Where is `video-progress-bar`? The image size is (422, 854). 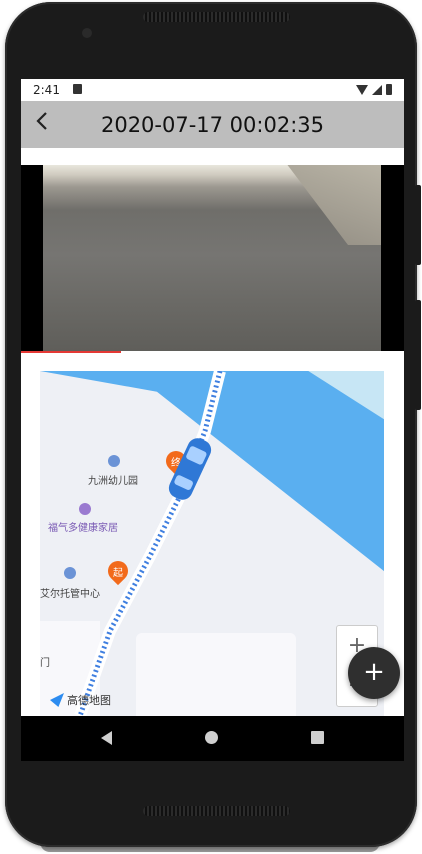
video-progress-bar is located at coordinates (212, 352).